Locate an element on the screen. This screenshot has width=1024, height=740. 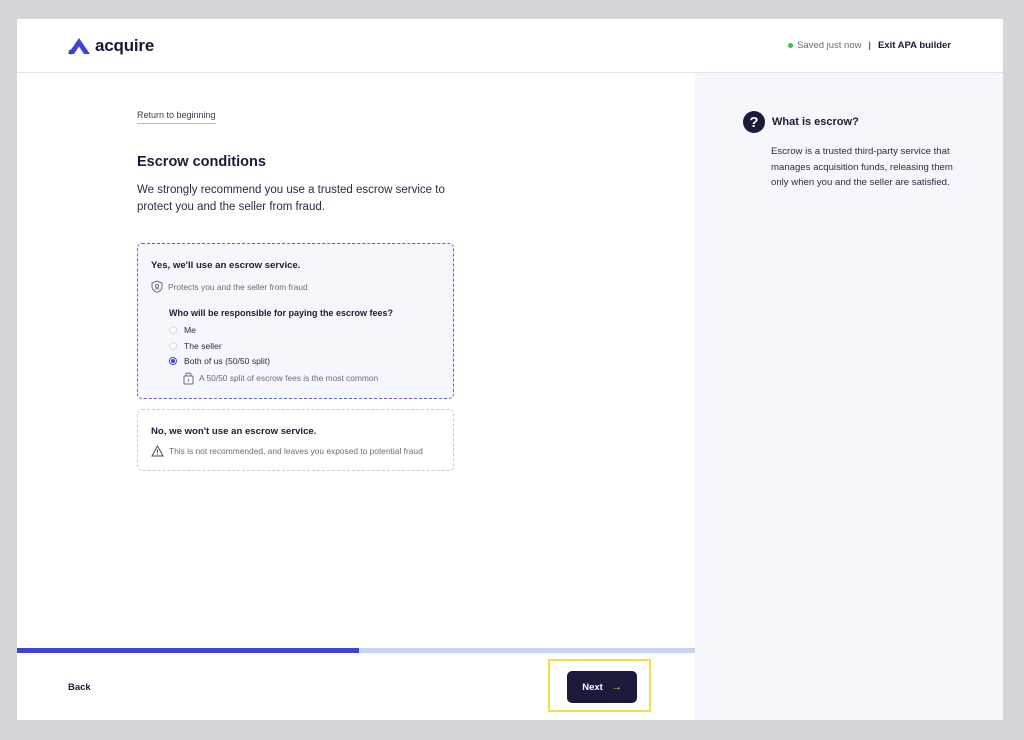
back-button: Back is located at coordinates (79, 687).